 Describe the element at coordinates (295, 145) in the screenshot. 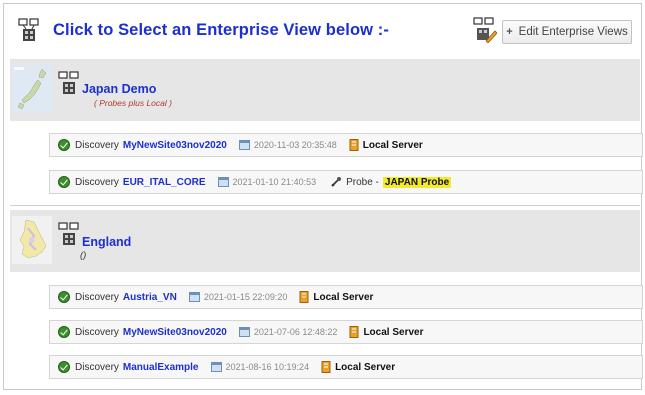

I see `discovery-timestamp: 2020-11-03 20:35:48` at that location.